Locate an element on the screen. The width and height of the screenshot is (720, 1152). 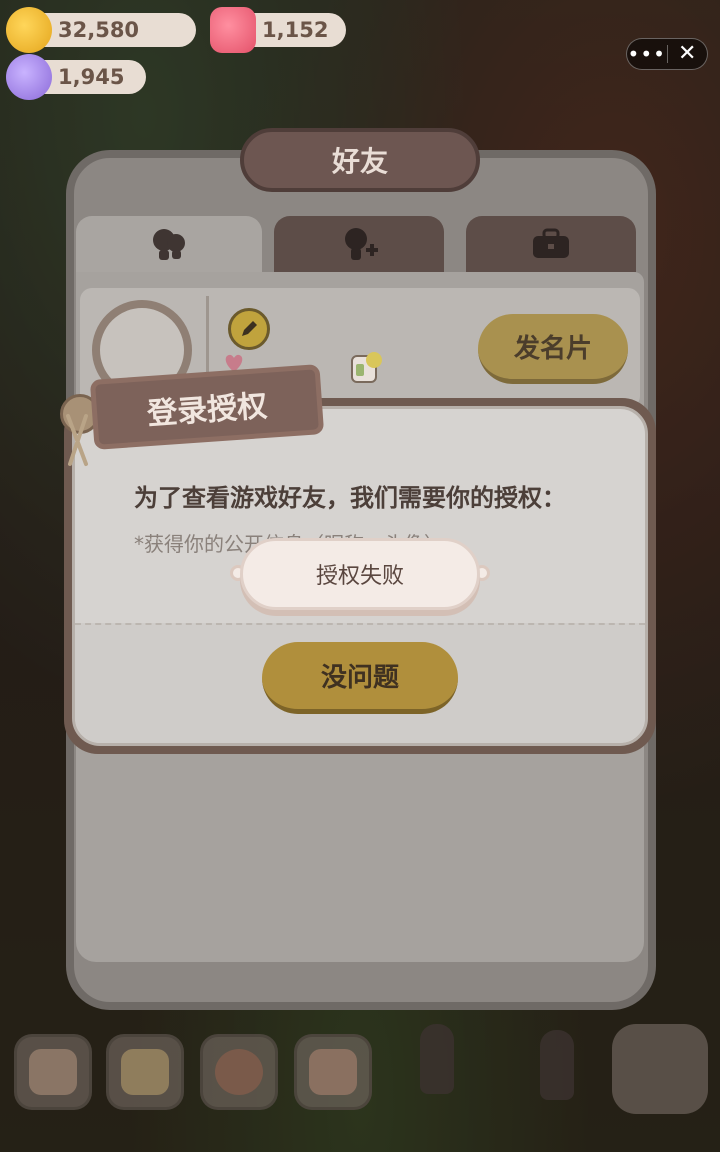
shop-icon is located at coordinates (333, 1072).